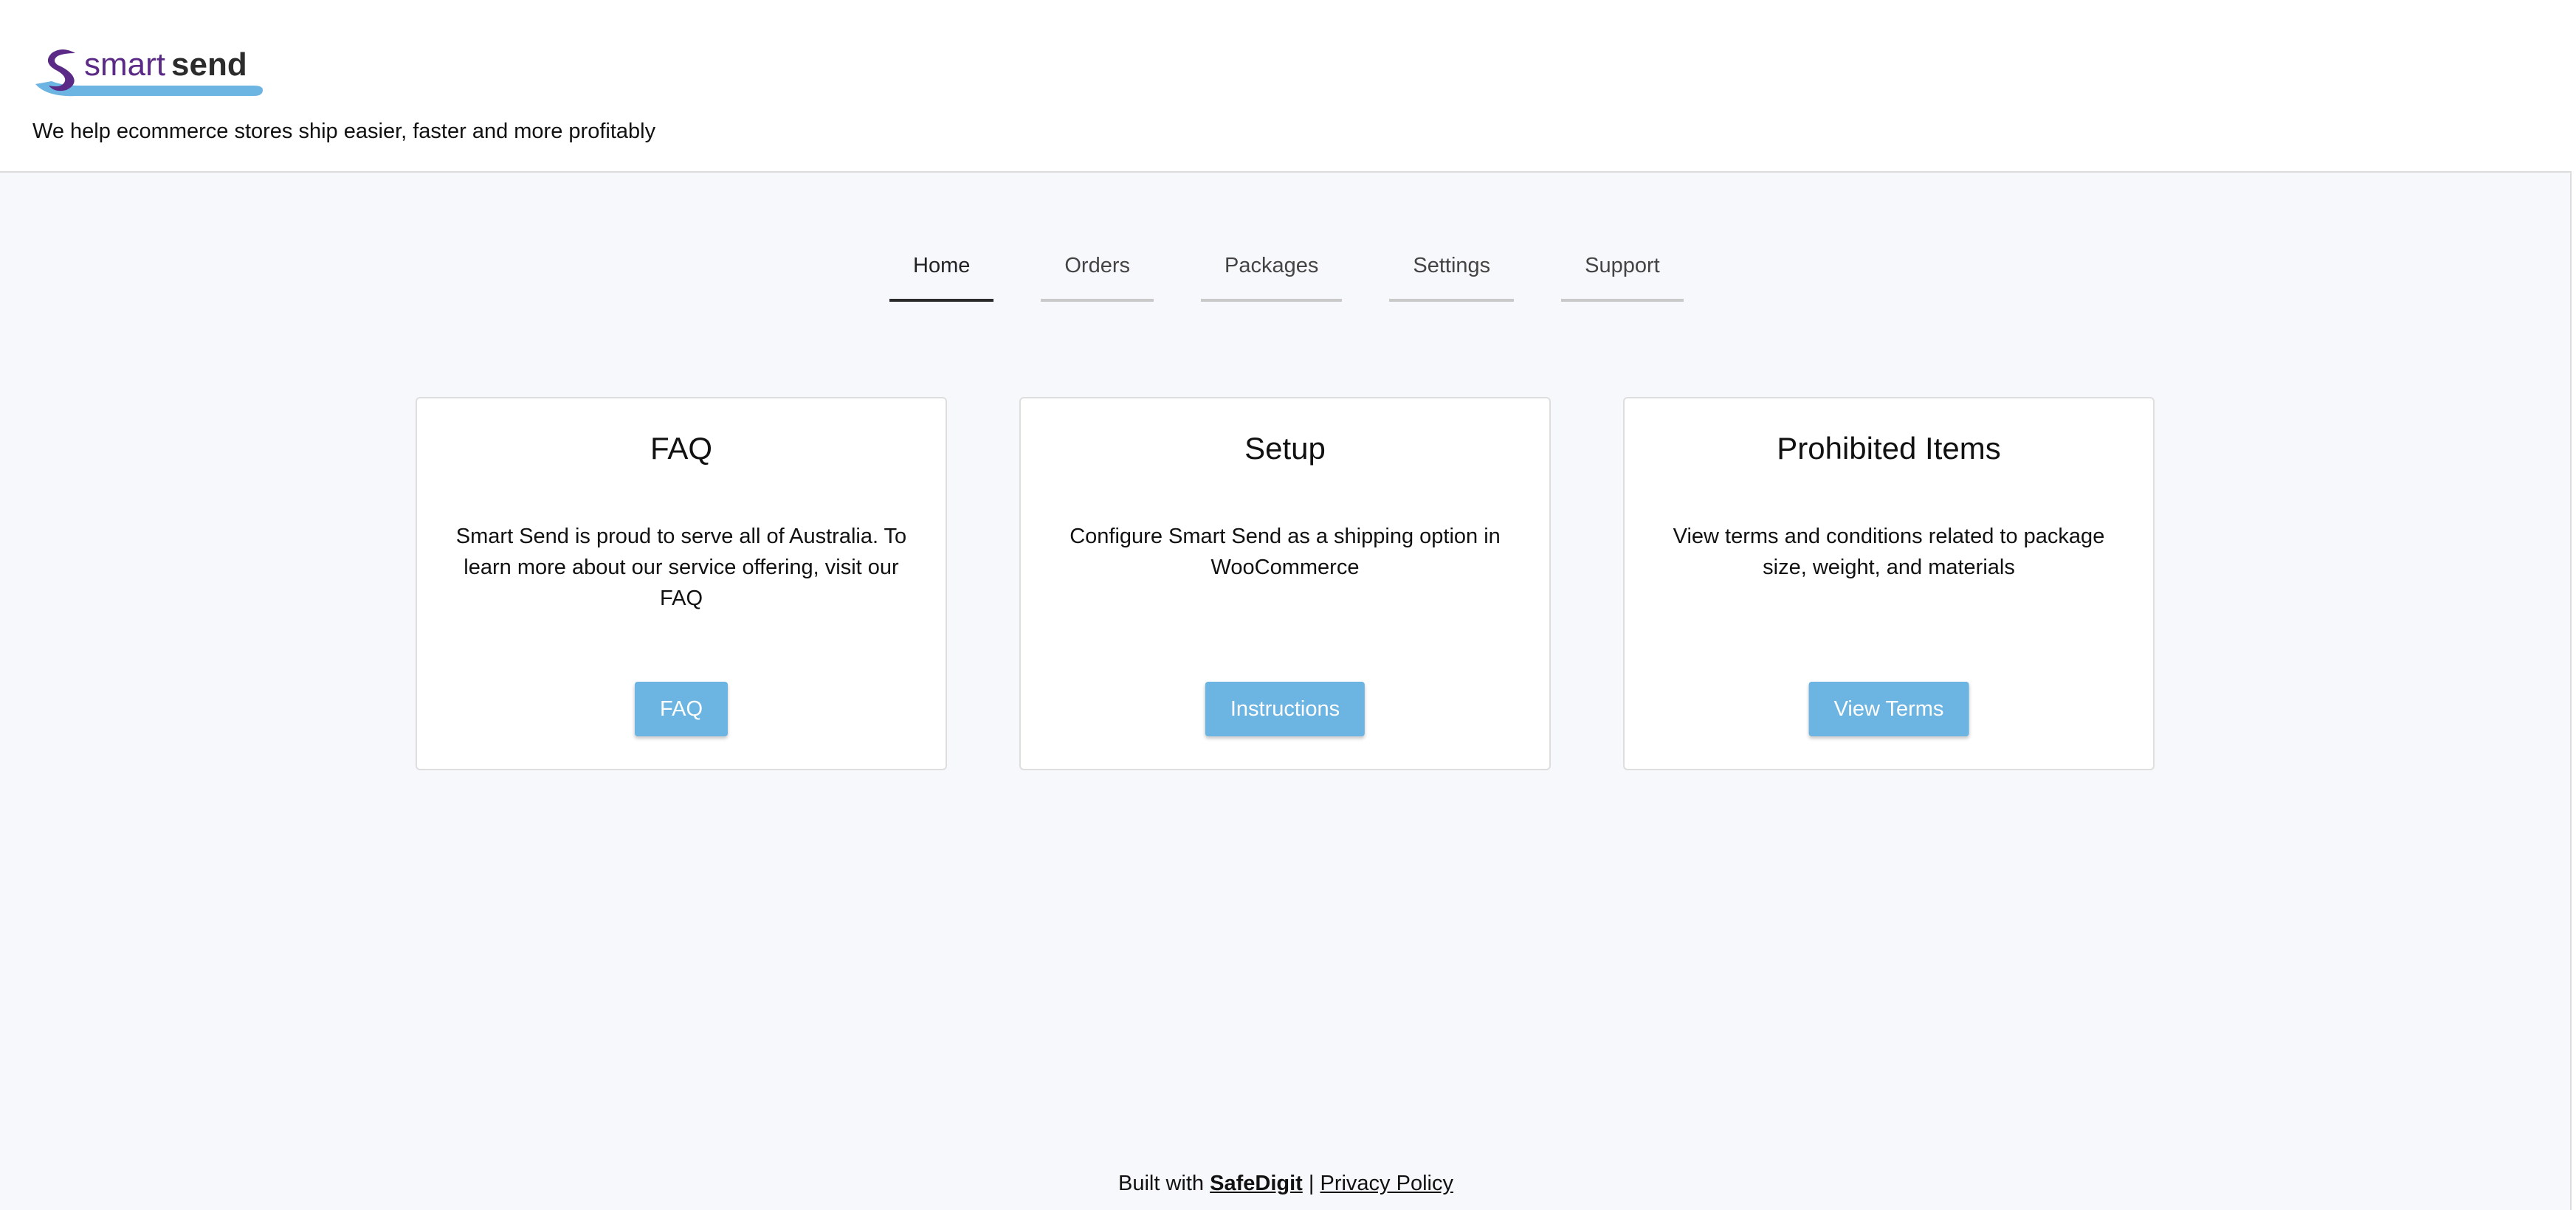  I want to click on tab-packages: Packages, so click(1272, 272).